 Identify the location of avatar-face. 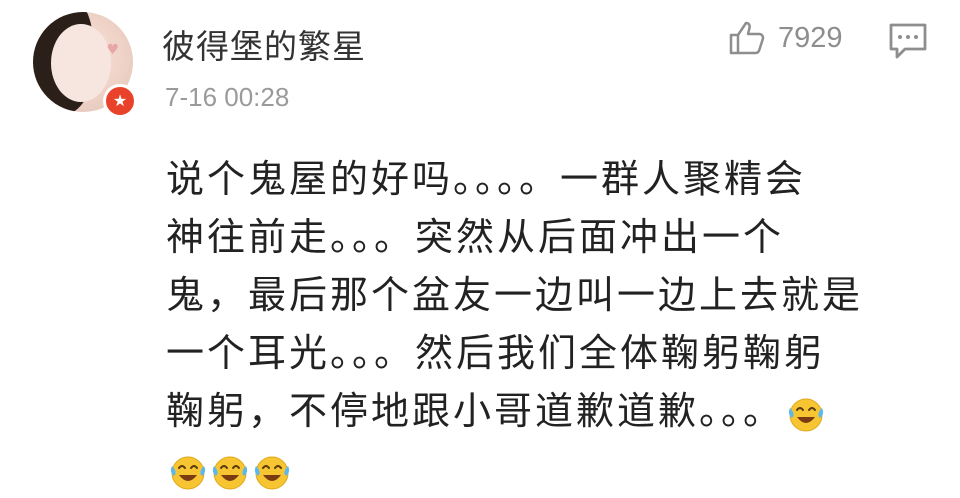
(81, 63).